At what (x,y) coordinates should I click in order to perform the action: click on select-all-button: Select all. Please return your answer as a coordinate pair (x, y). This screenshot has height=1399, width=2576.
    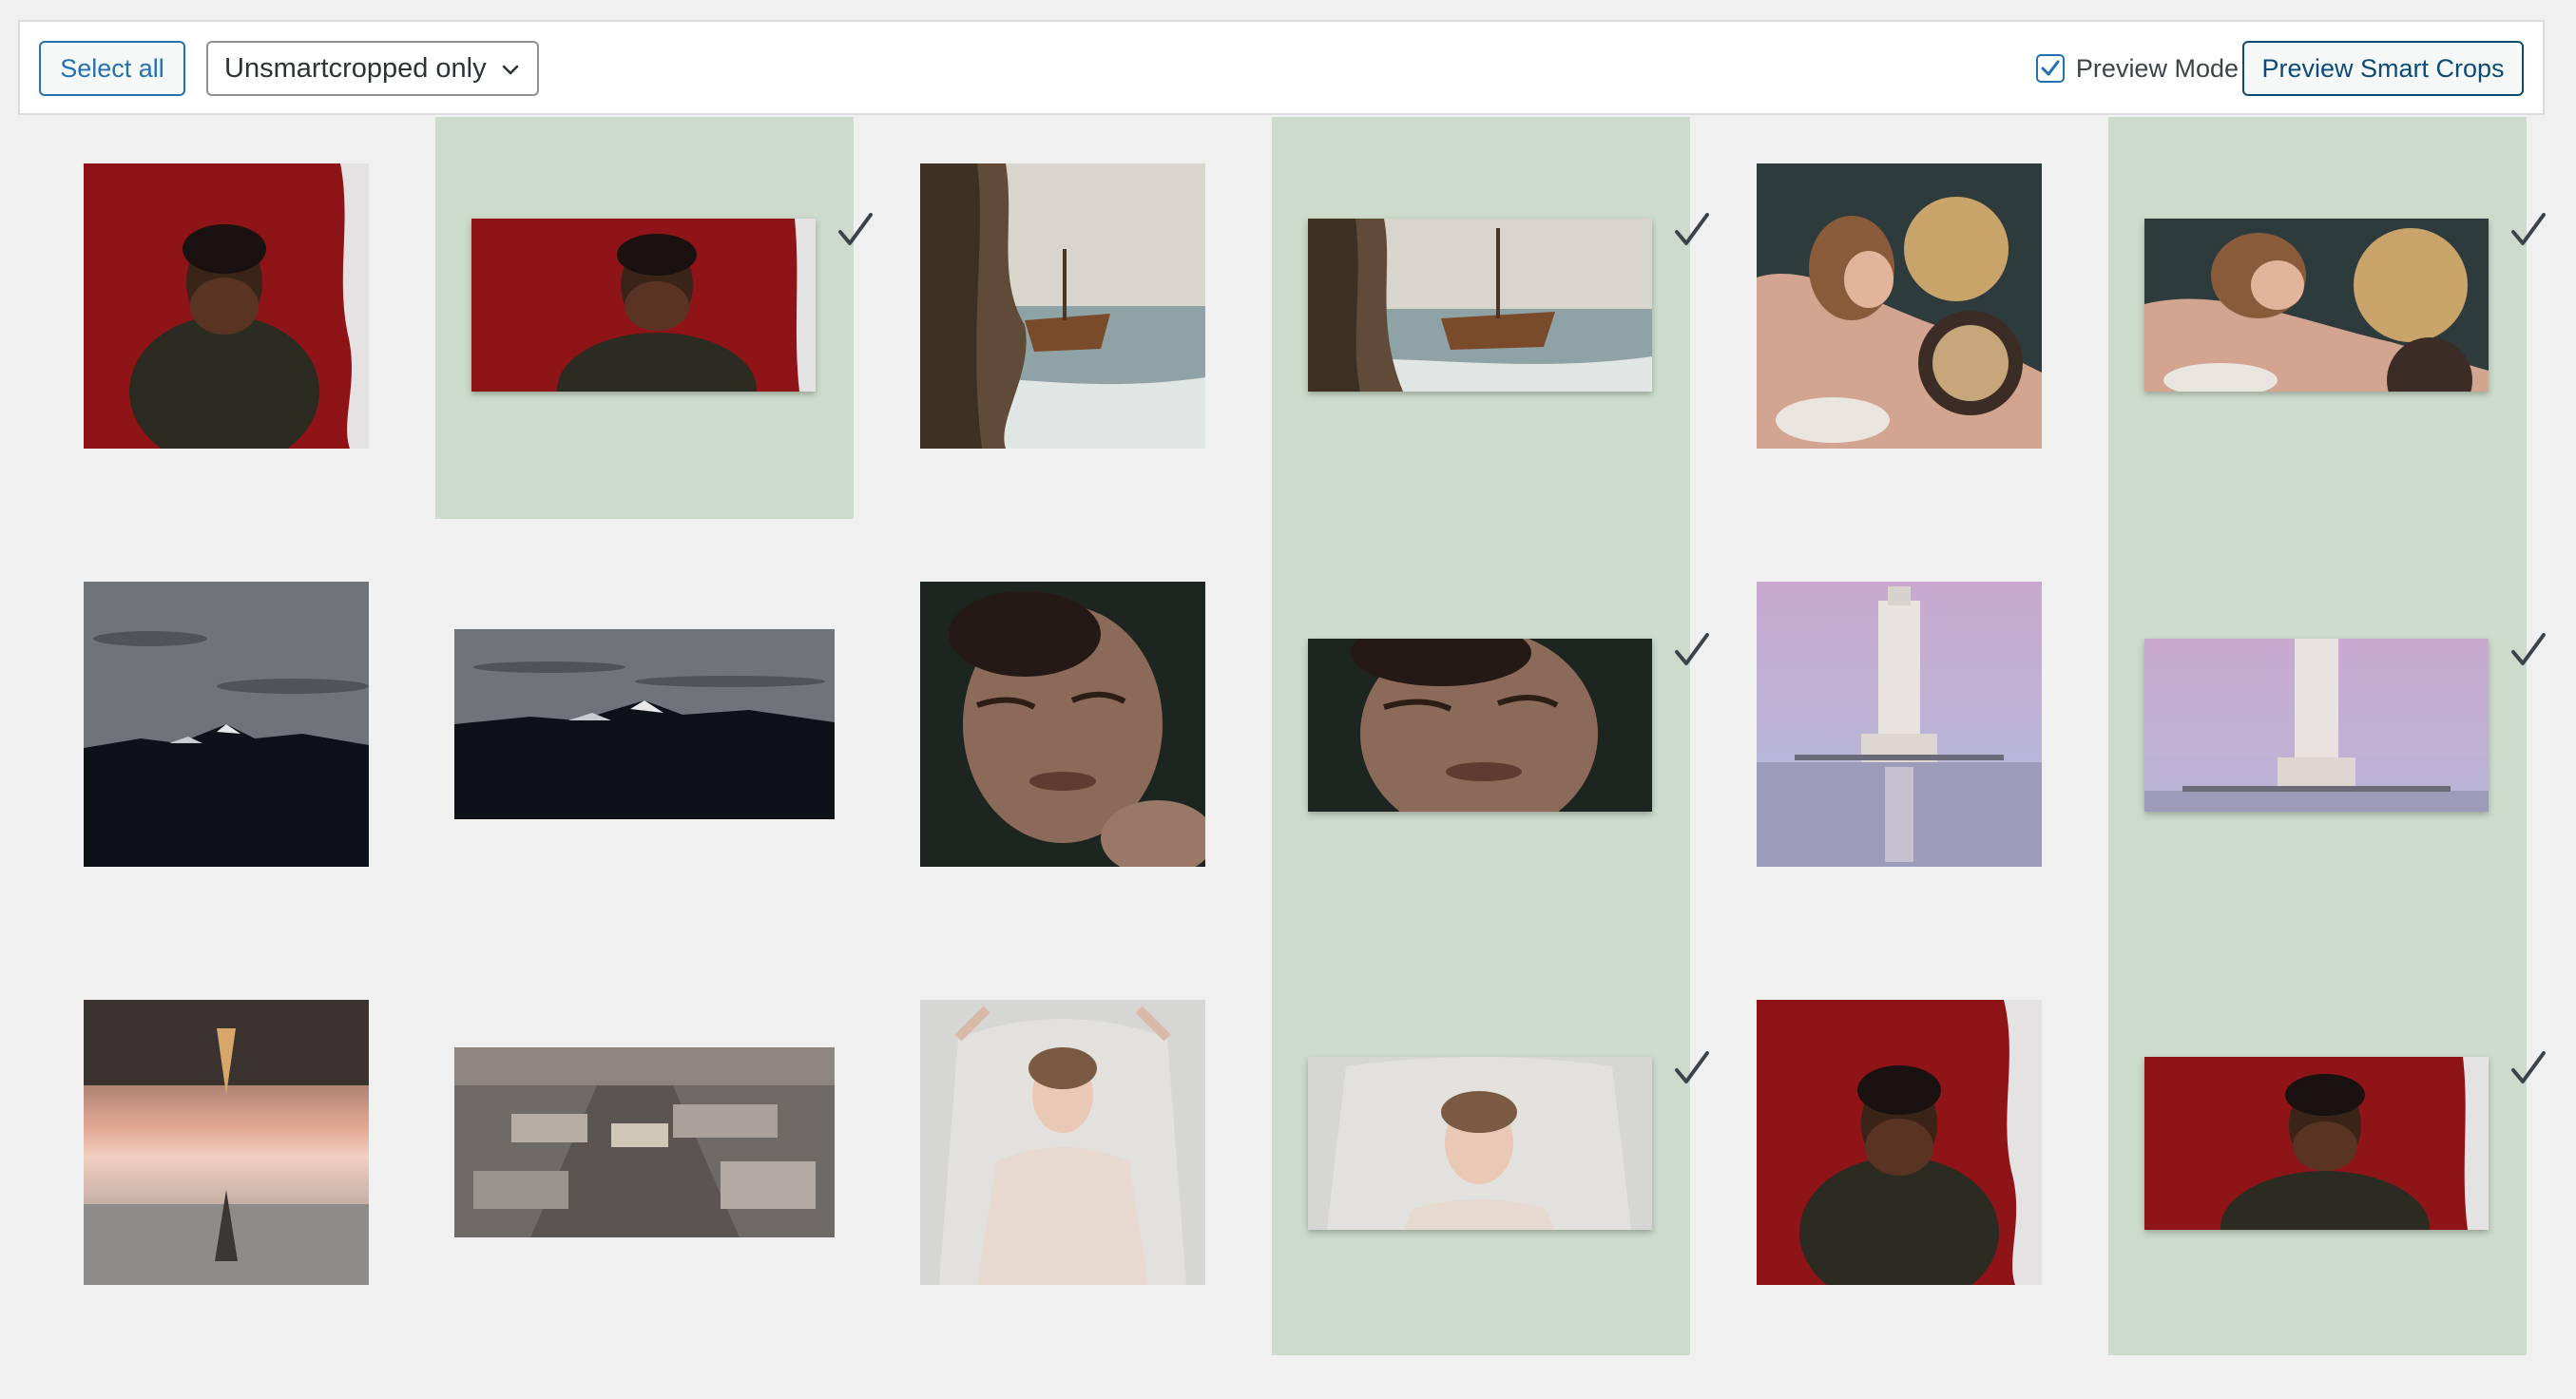
    Looking at the image, I should click on (112, 69).